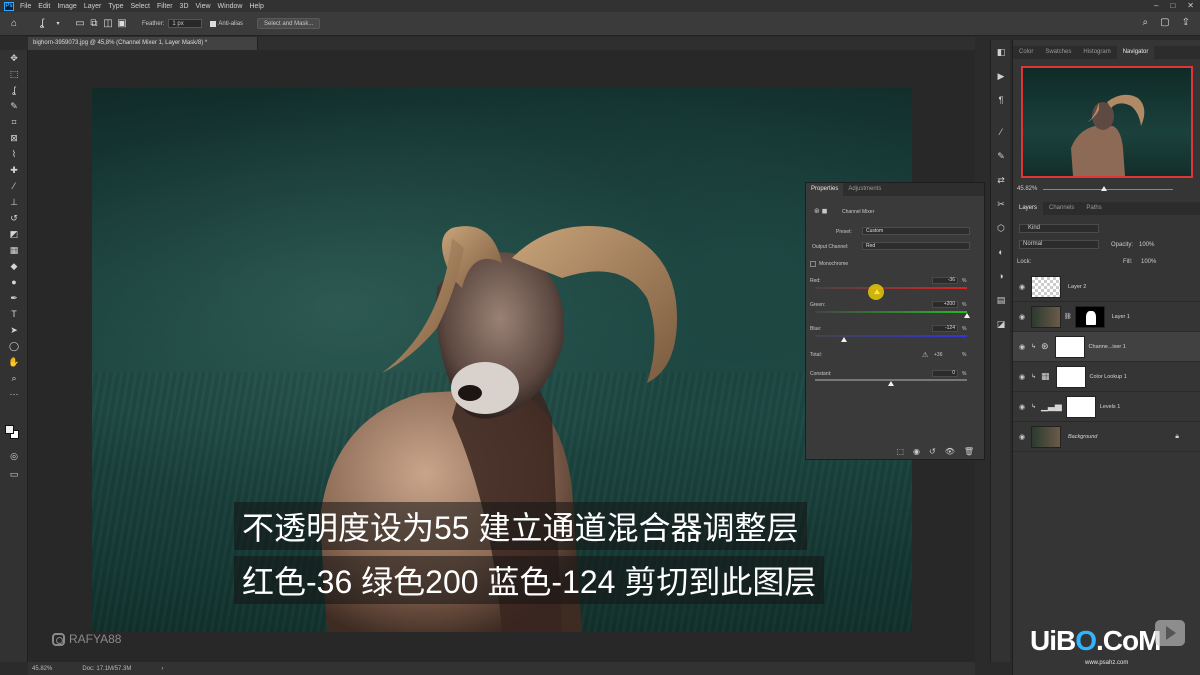 The image size is (1200, 675). Describe the element at coordinates (14, 186) in the screenshot. I see `brush-tool-icon: ⁄` at that location.